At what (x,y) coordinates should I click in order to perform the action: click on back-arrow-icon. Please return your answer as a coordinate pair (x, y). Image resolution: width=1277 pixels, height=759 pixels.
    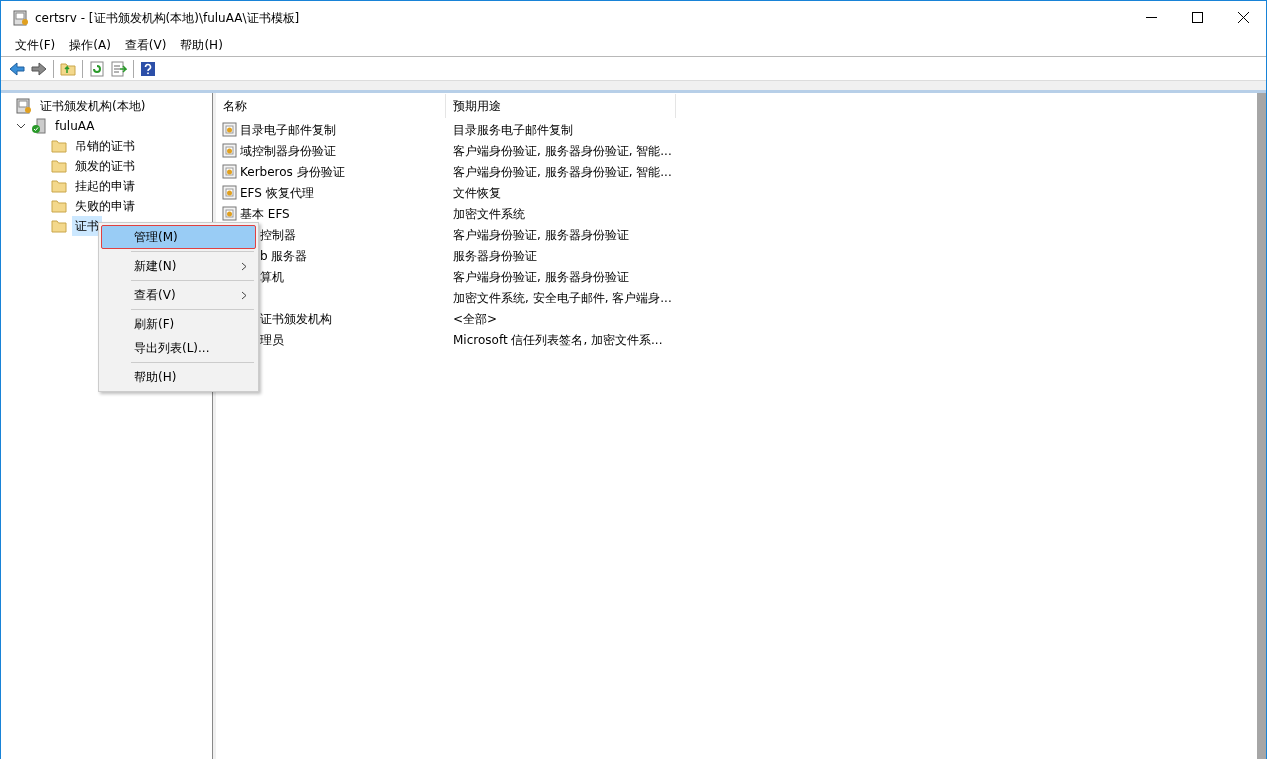
    Looking at the image, I should click on (17, 68).